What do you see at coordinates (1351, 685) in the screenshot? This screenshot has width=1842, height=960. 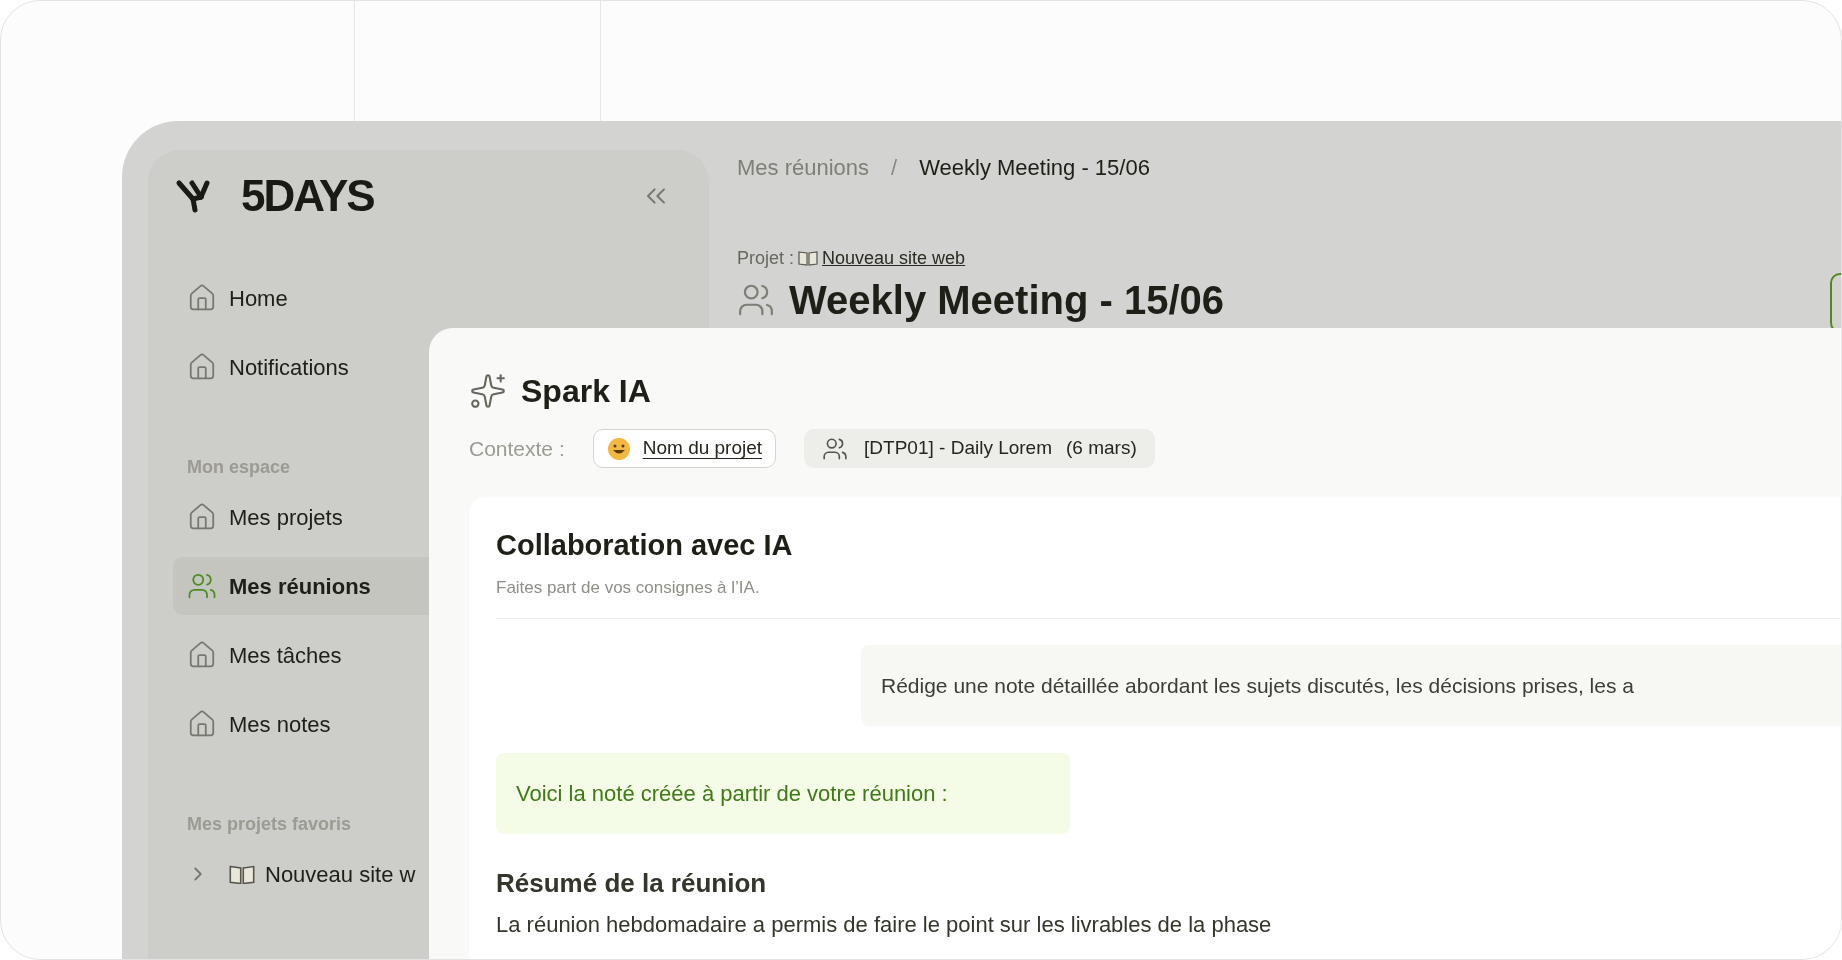 I see `user-message: Rédige une note détaillée abordant les sujets discutés, les décisions prises, les a` at bounding box center [1351, 685].